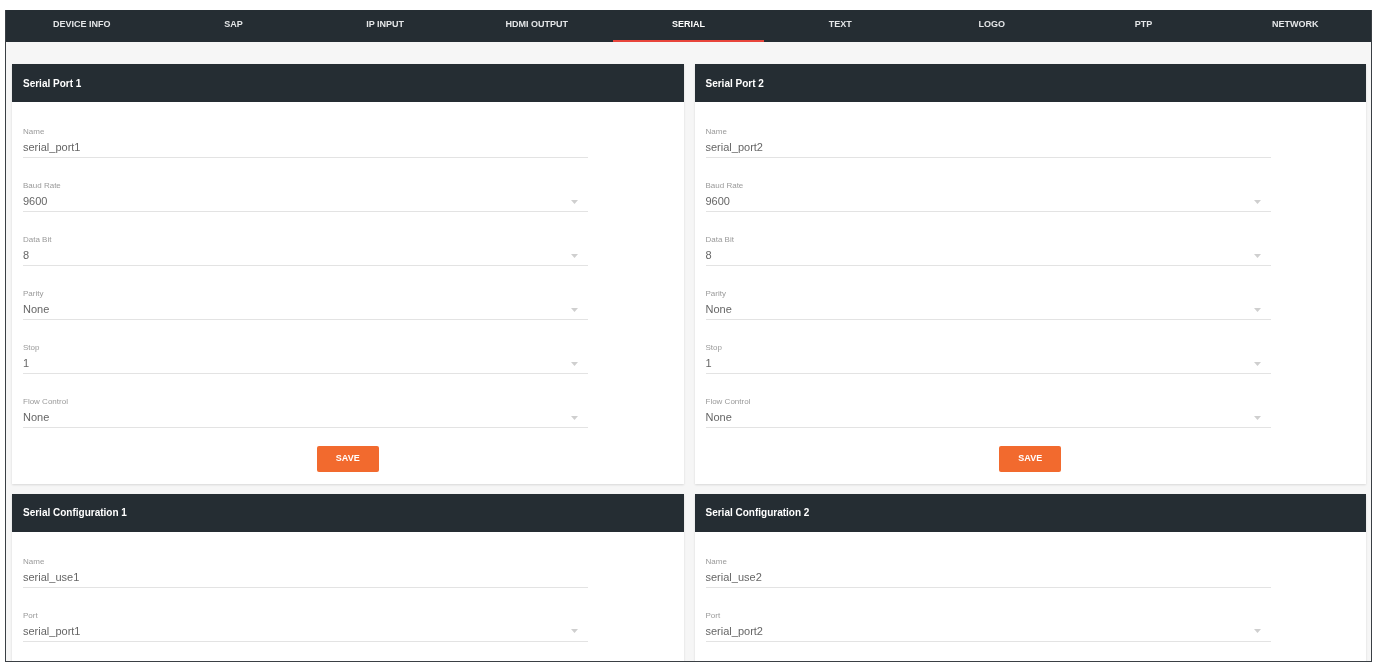 Image resolution: width=1376 pixels, height=665 pixels. Describe the element at coordinates (537, 26) in the screenshot. I see `nav-tab: HDMI OUTPUT` at that location.